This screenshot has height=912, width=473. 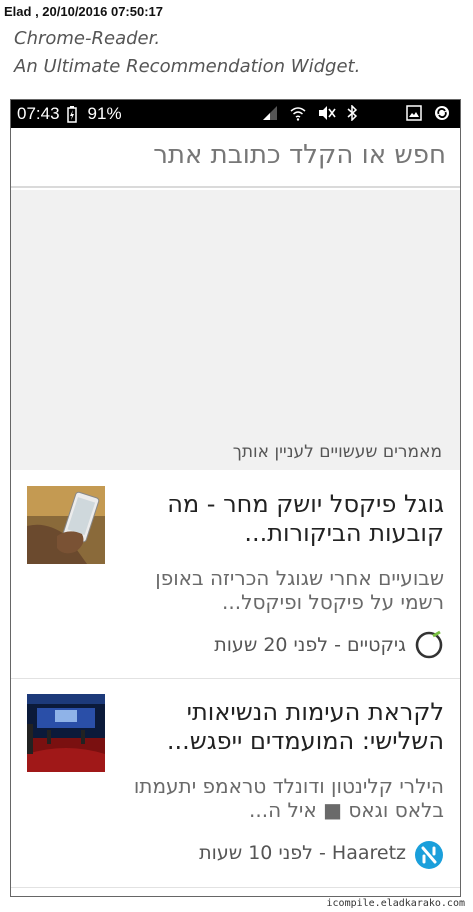 I want to click on image-notification-icon, so click(x=414, y=113).